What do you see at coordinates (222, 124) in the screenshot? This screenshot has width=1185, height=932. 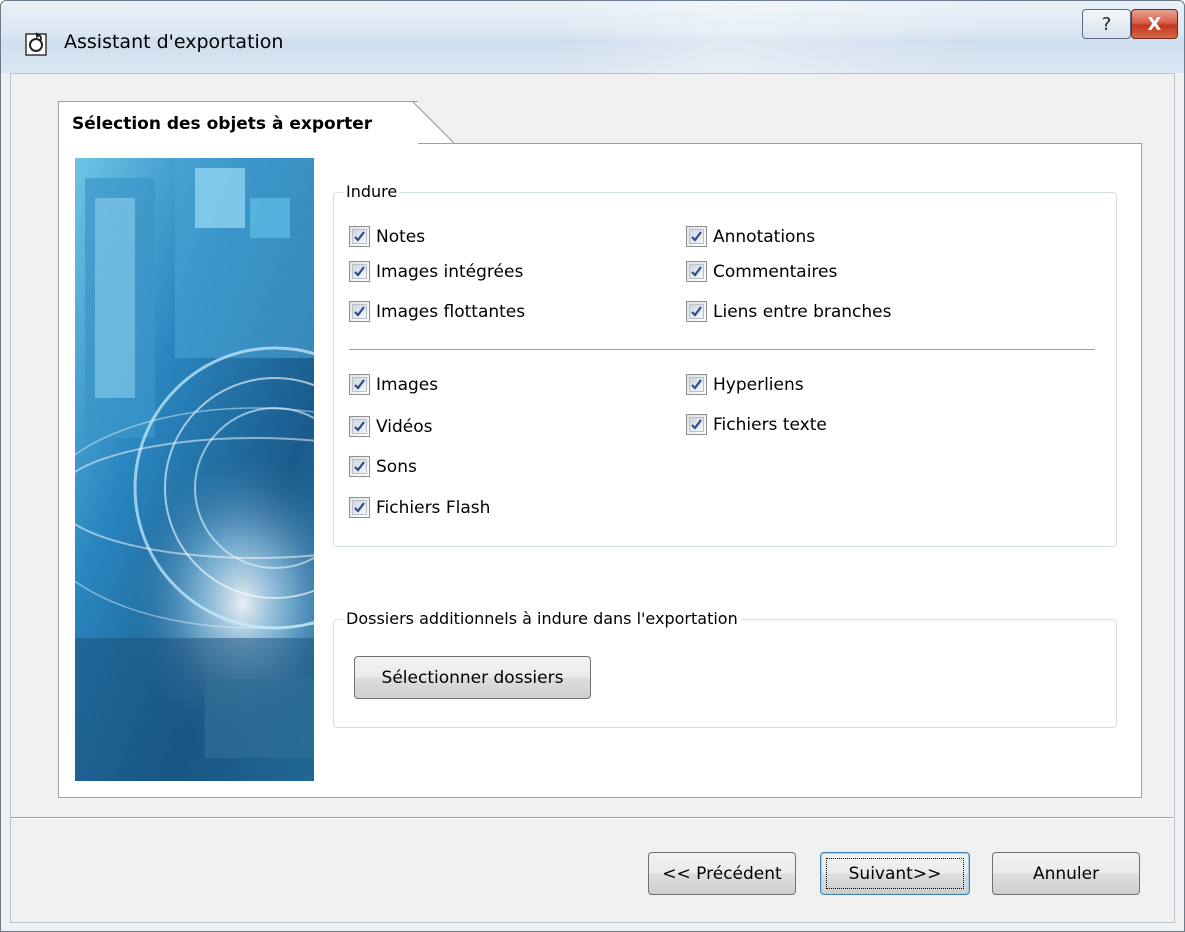 I see `tab-label: Sélection des objets à exporter` at bounding box center [222, 124].